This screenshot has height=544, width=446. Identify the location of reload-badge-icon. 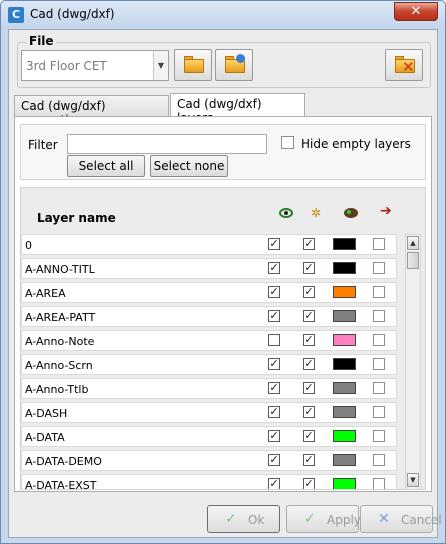
(240, 58).